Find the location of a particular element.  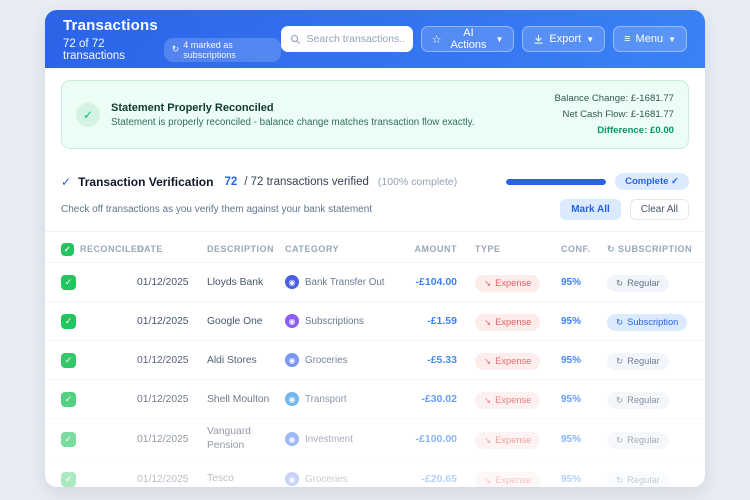

verification-title: Transaction Verification is located at coordinates (146, 181).